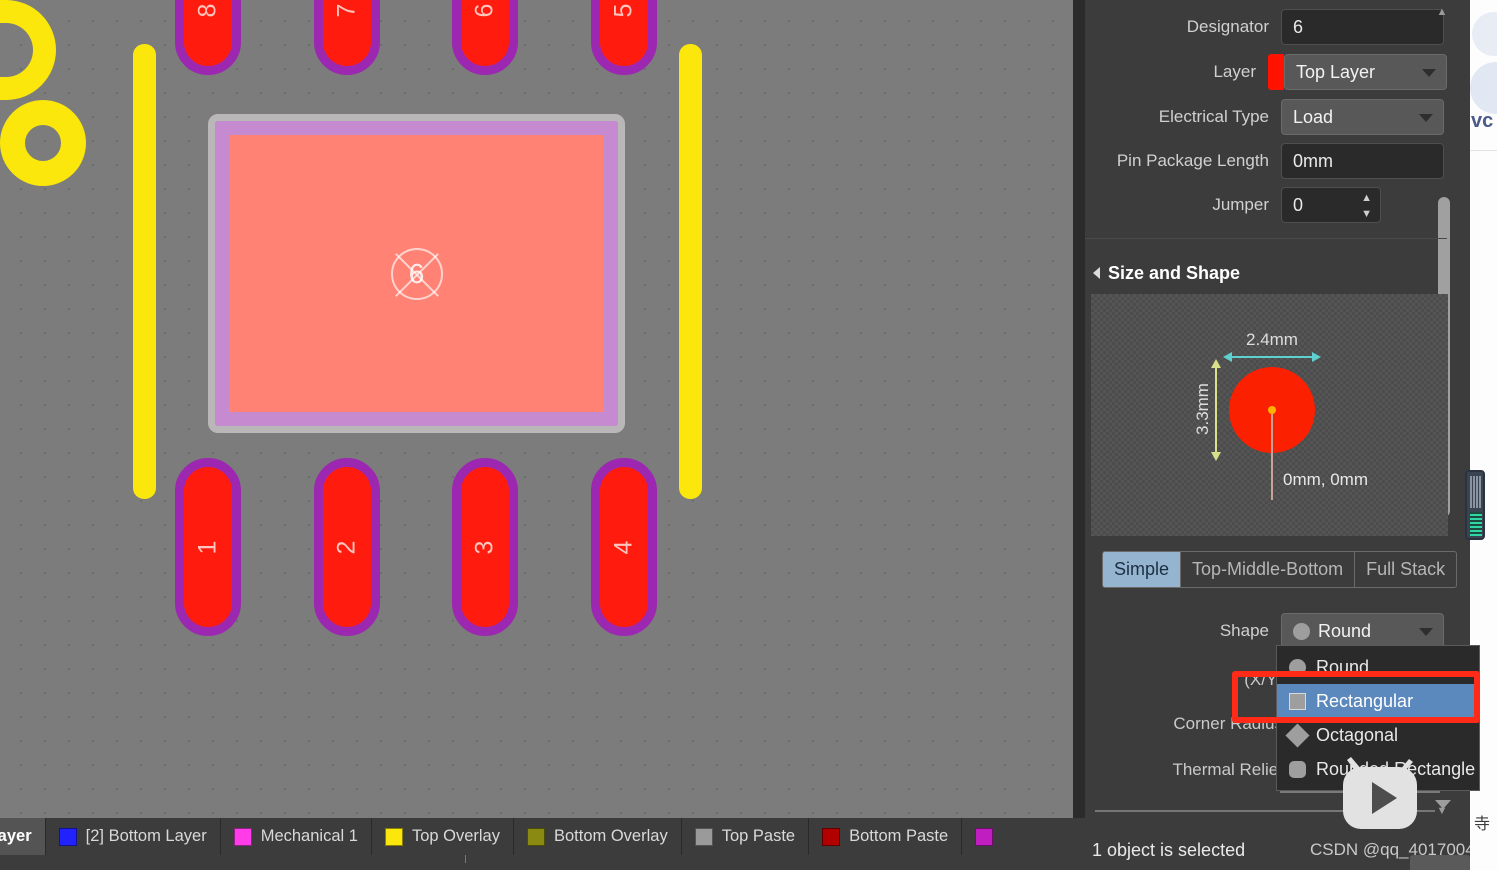  I want to click on octagonal-icon, so click(1297, 735).